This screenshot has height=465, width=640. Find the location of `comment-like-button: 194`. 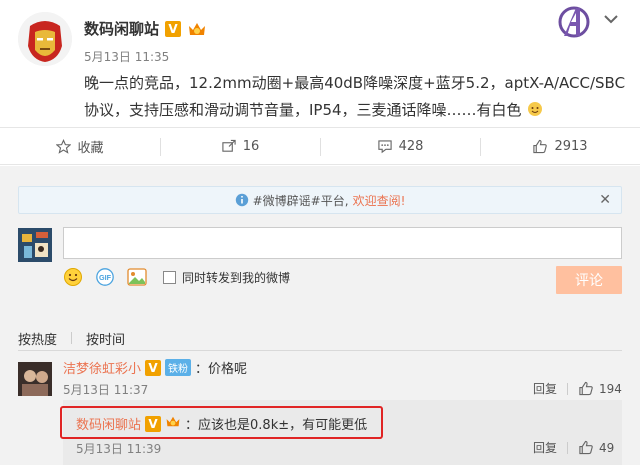

comment-like-button: 194 is located at coordinates (600, 388).